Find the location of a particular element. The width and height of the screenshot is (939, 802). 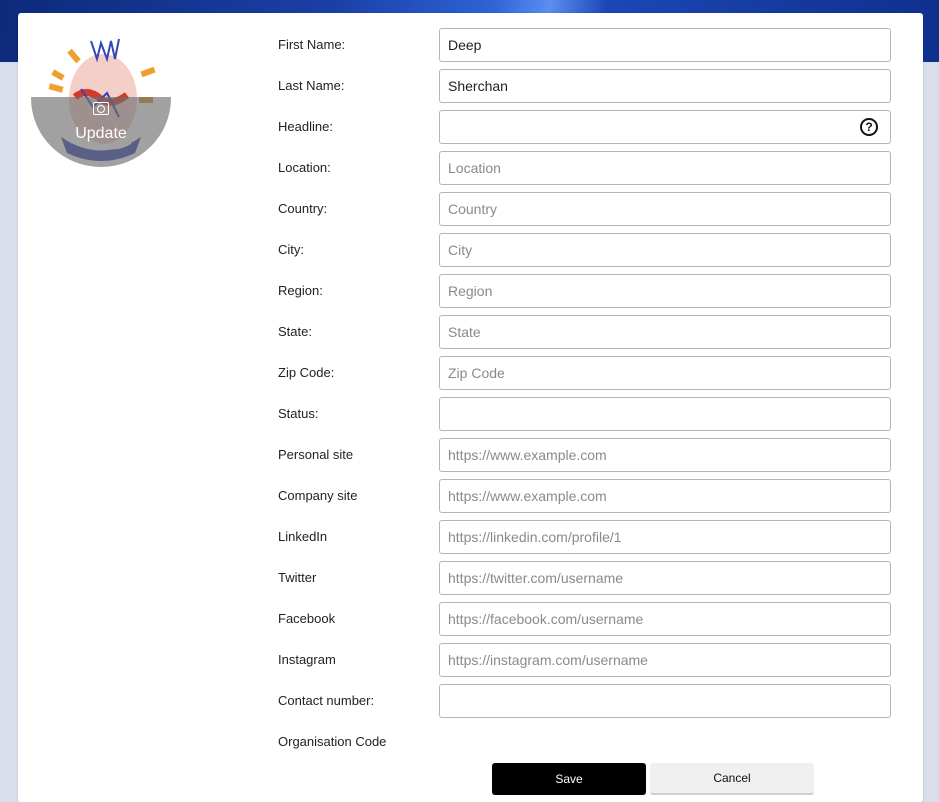

field-personal-site: Personal site is located at coordinates (585, 455).